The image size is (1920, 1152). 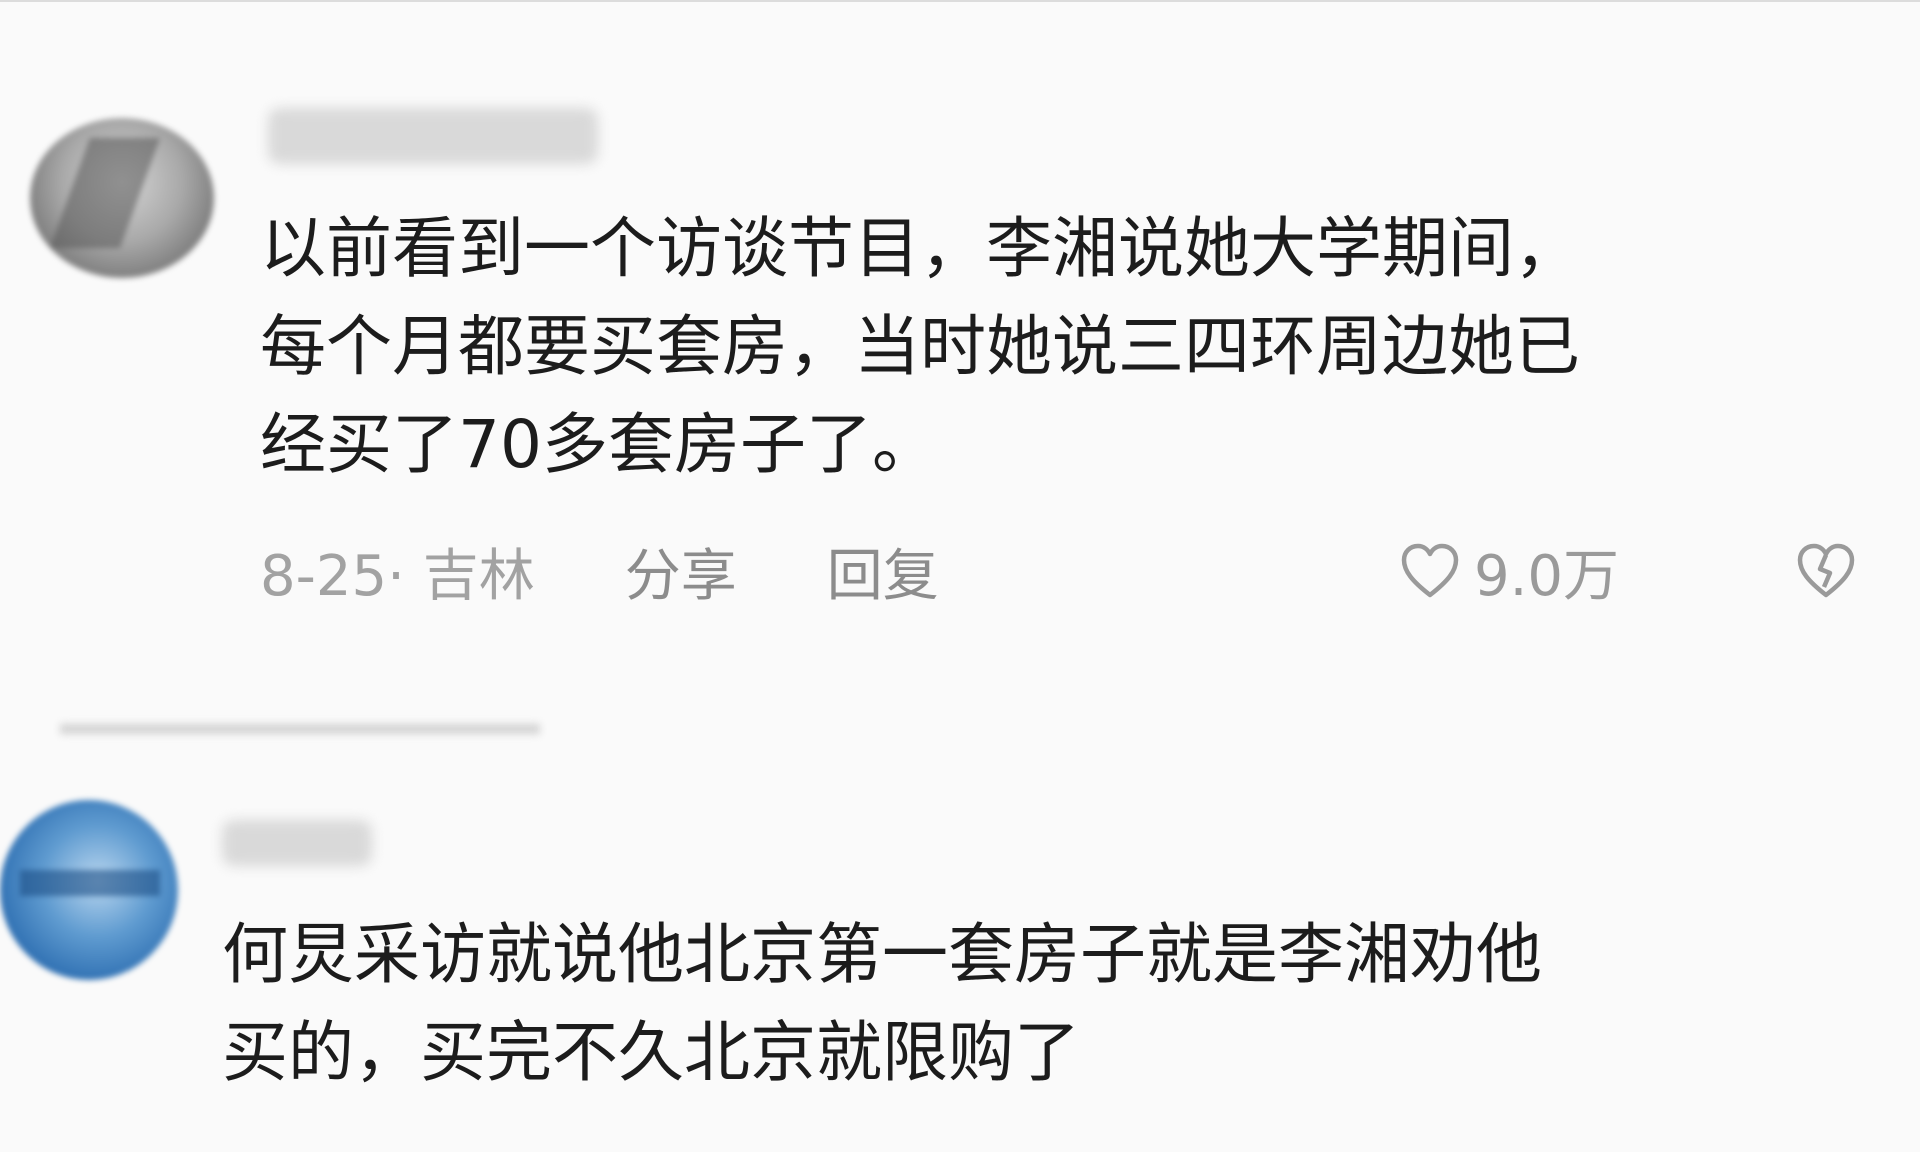 I want to click on broken-heart-icon, so click(x=1826, y=570).